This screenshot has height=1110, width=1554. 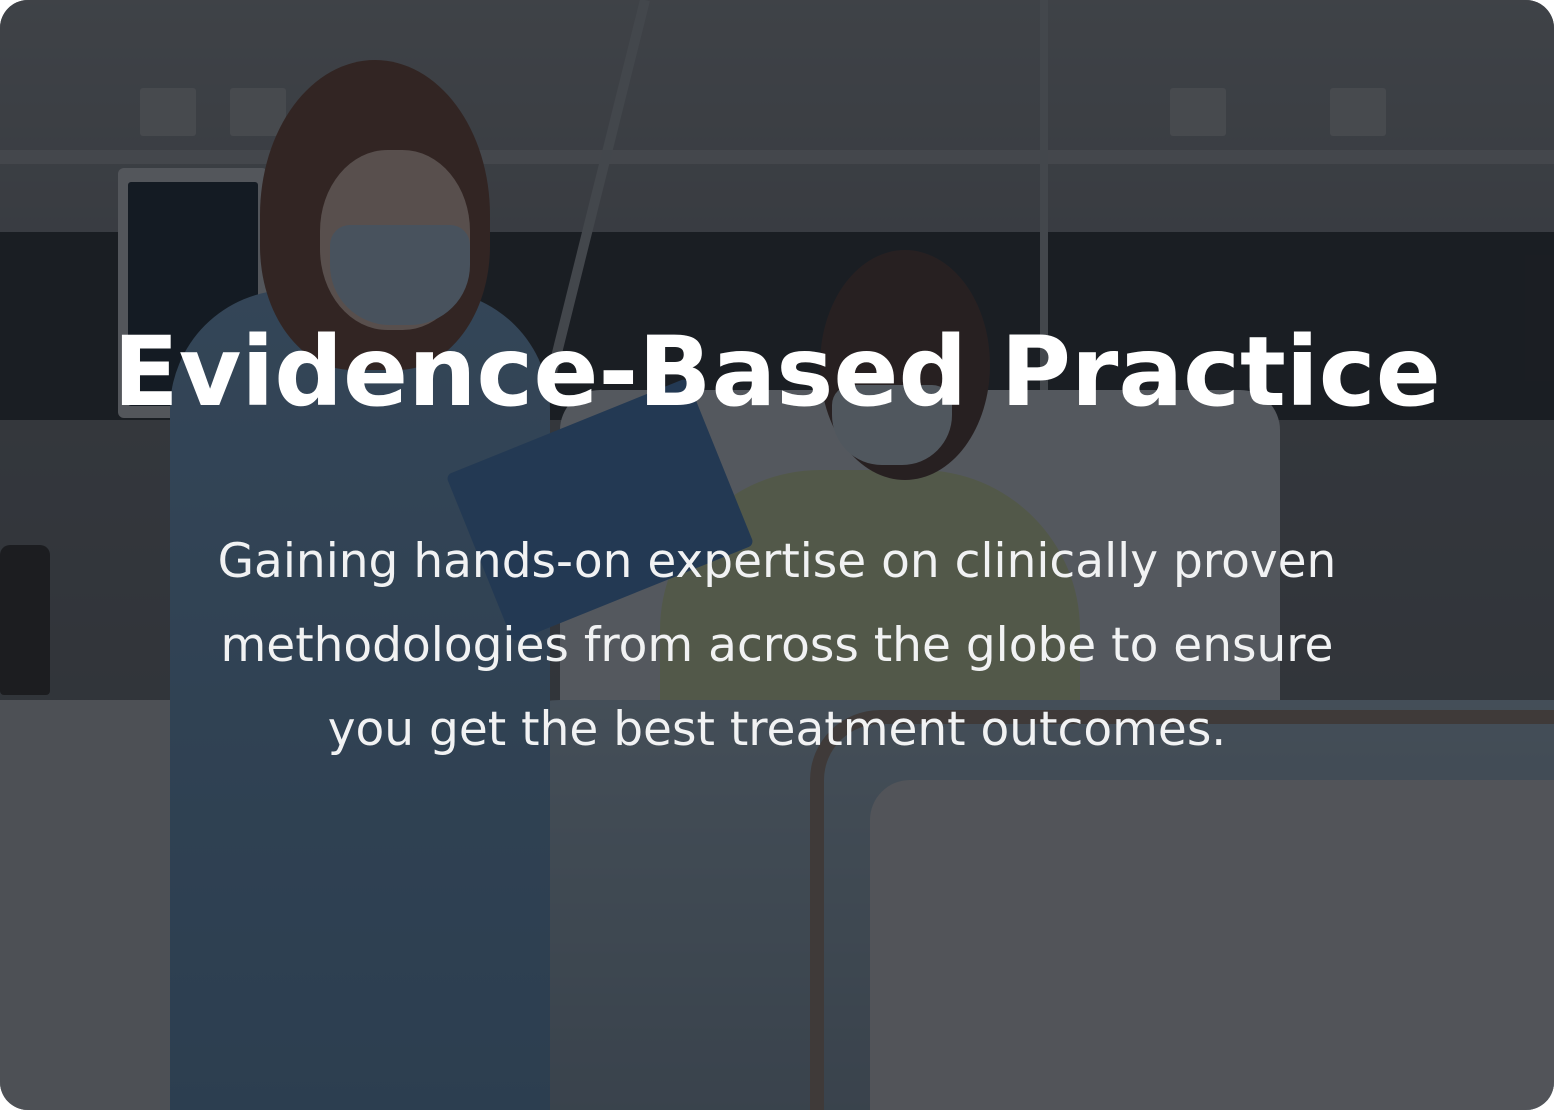 What do you see at coordinates (777, 729) in the screenshot?
I see `card-description-line: you get the best treatment outcomes.` at bounding box center [777, 729].